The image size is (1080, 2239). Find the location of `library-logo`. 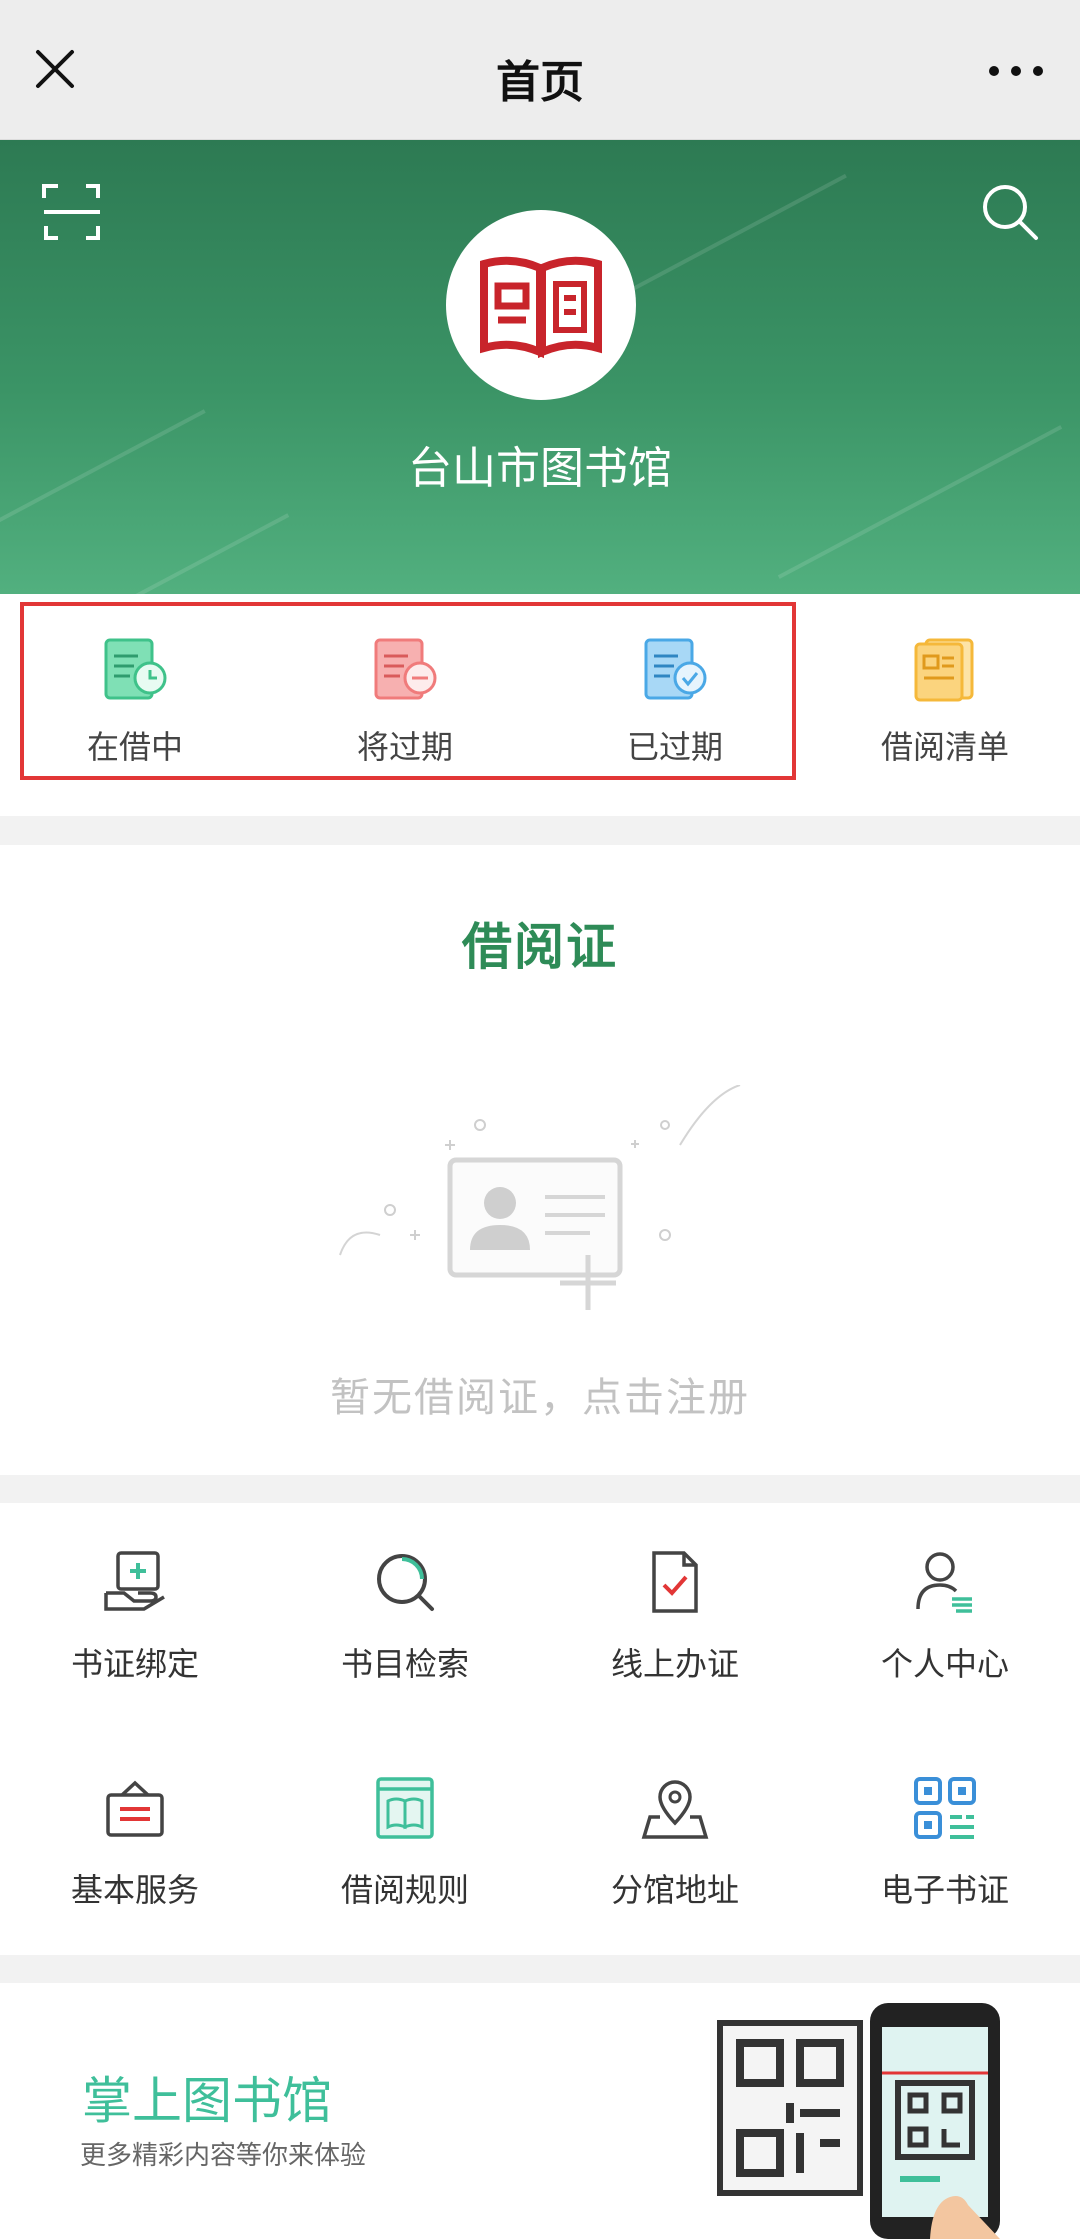

library-logo is located at coordinates (541, 305).